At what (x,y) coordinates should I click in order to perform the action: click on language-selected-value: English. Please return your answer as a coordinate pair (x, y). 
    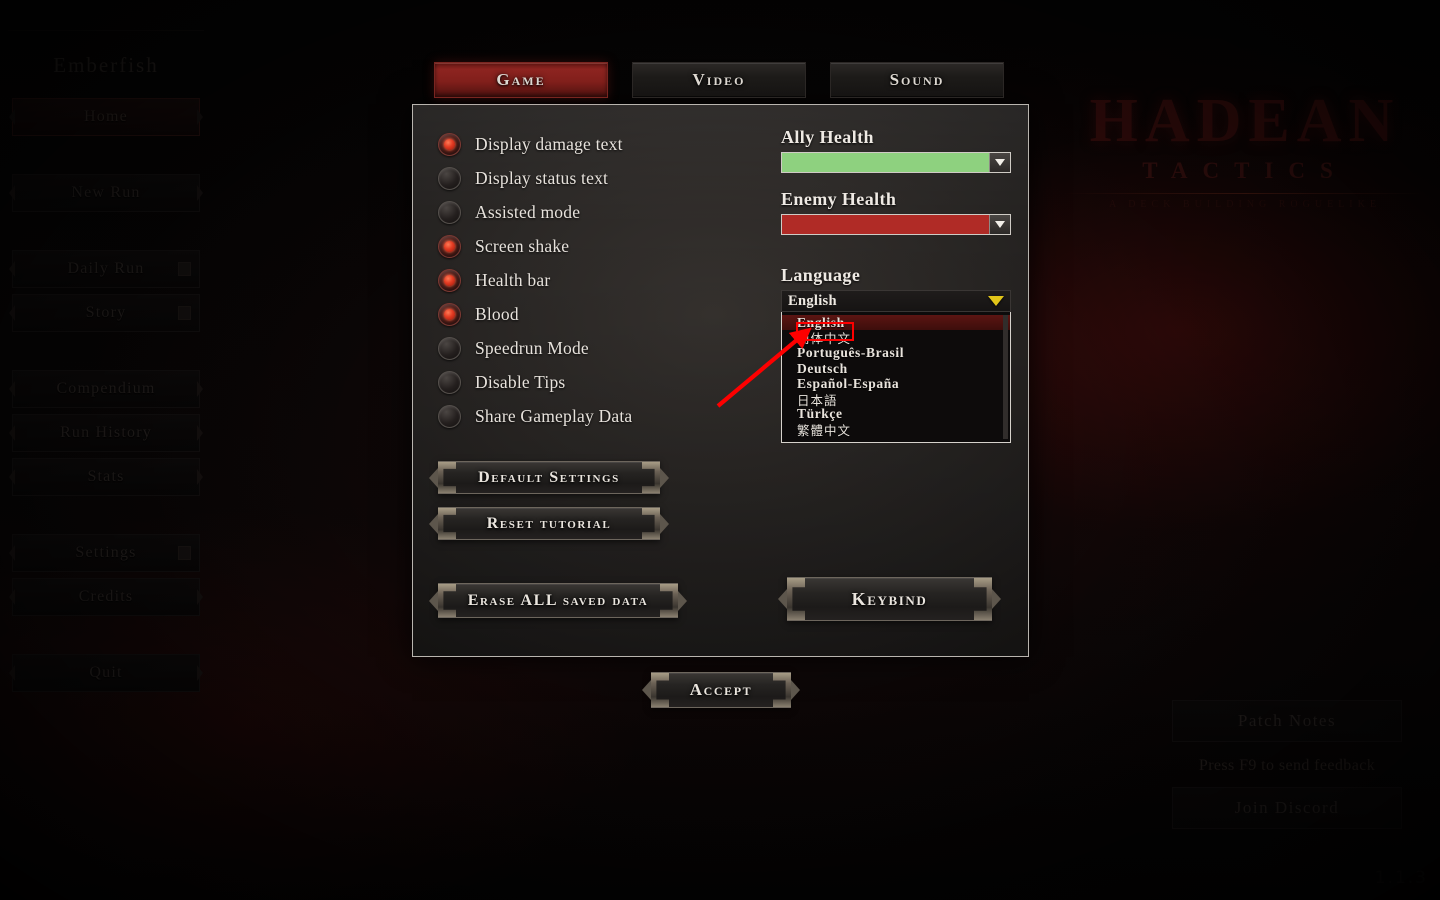
    Looking at the image, I should click on (812, 300).